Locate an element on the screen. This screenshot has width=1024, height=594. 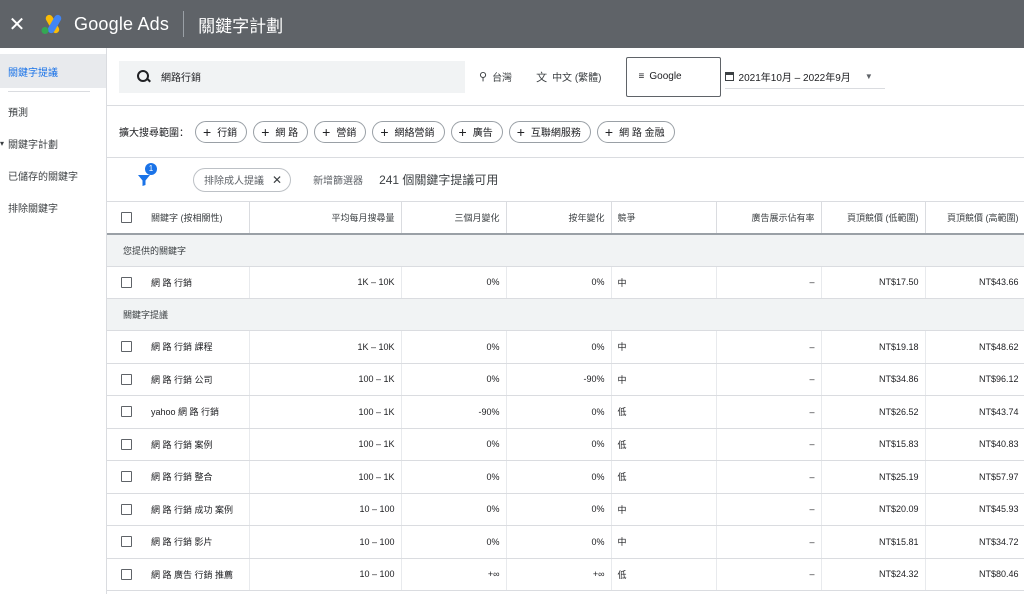
search-icon is located at coordinates (144, 76).